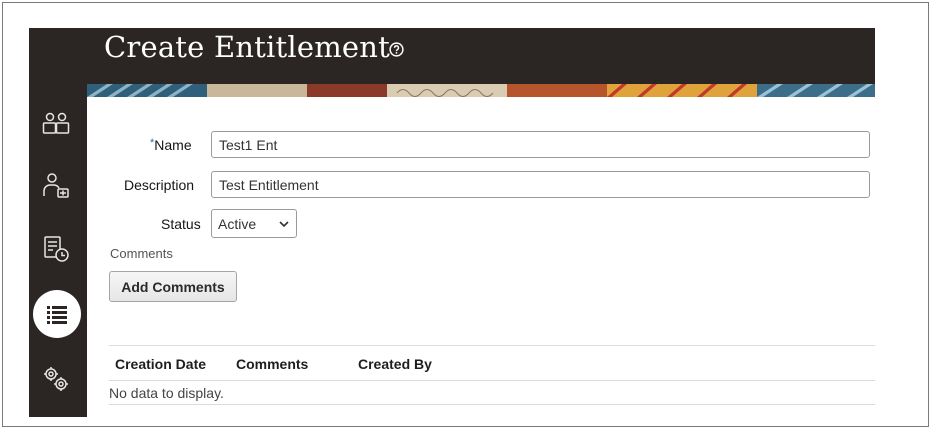 The width and height of the screenshot is (933, 431). I want to click on status-select-value: Active, so click(237, 224).